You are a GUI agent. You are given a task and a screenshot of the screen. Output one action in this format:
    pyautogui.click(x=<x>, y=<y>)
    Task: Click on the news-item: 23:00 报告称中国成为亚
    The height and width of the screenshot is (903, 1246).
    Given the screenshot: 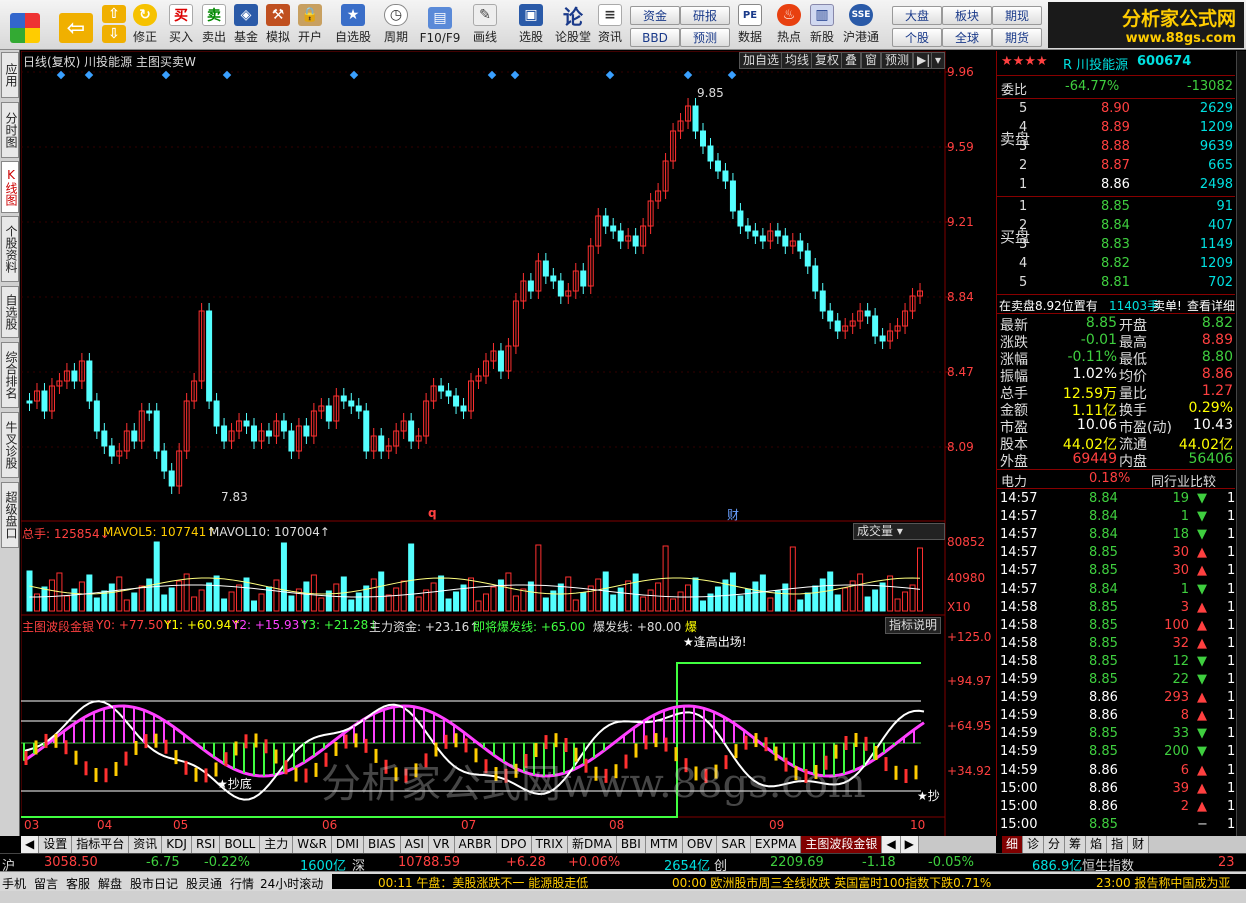 What is the action you would take?
    pyautogui.click(x=1154, y=882)
    